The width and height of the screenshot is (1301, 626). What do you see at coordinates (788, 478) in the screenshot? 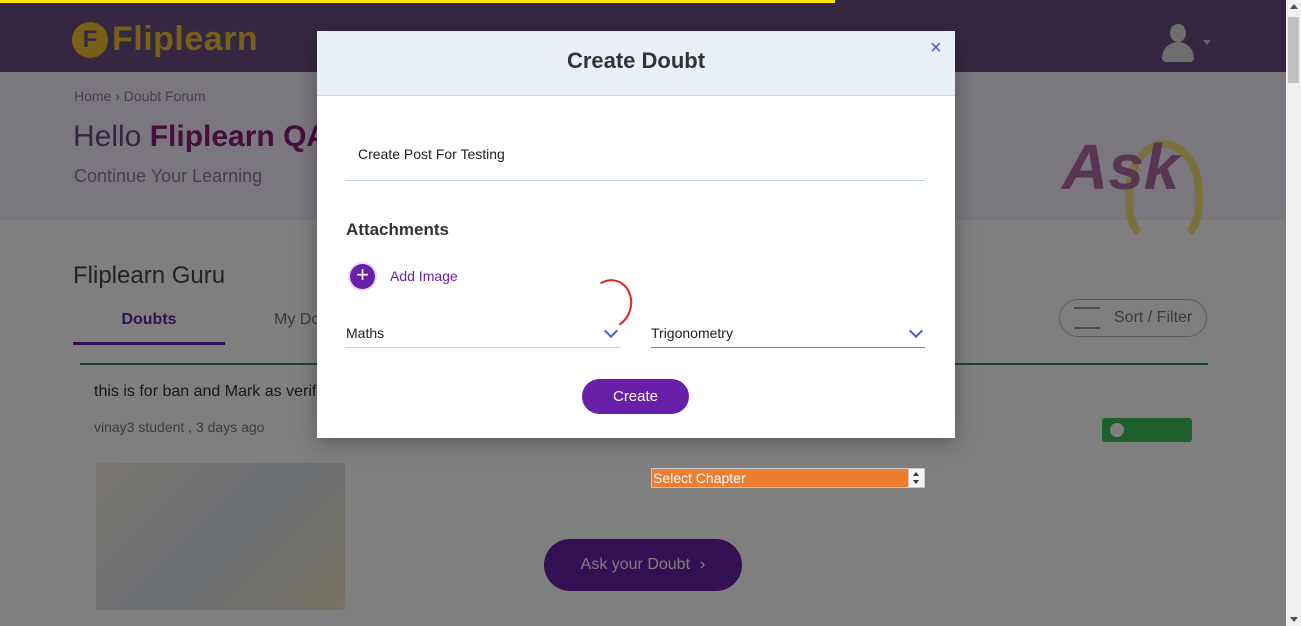
I see `select-chapter-dropdown: Select Chapter` at bounding box center [788, 478].